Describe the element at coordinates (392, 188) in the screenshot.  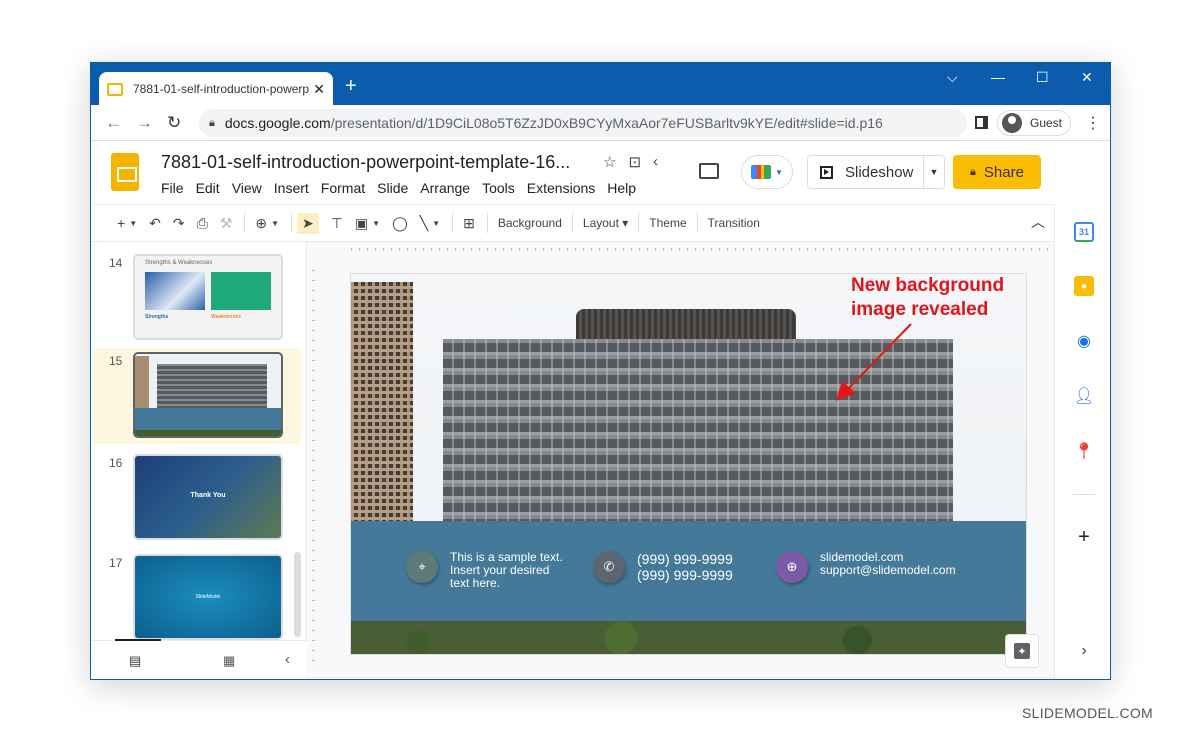
I see `menu-slide: Slide` at that location.